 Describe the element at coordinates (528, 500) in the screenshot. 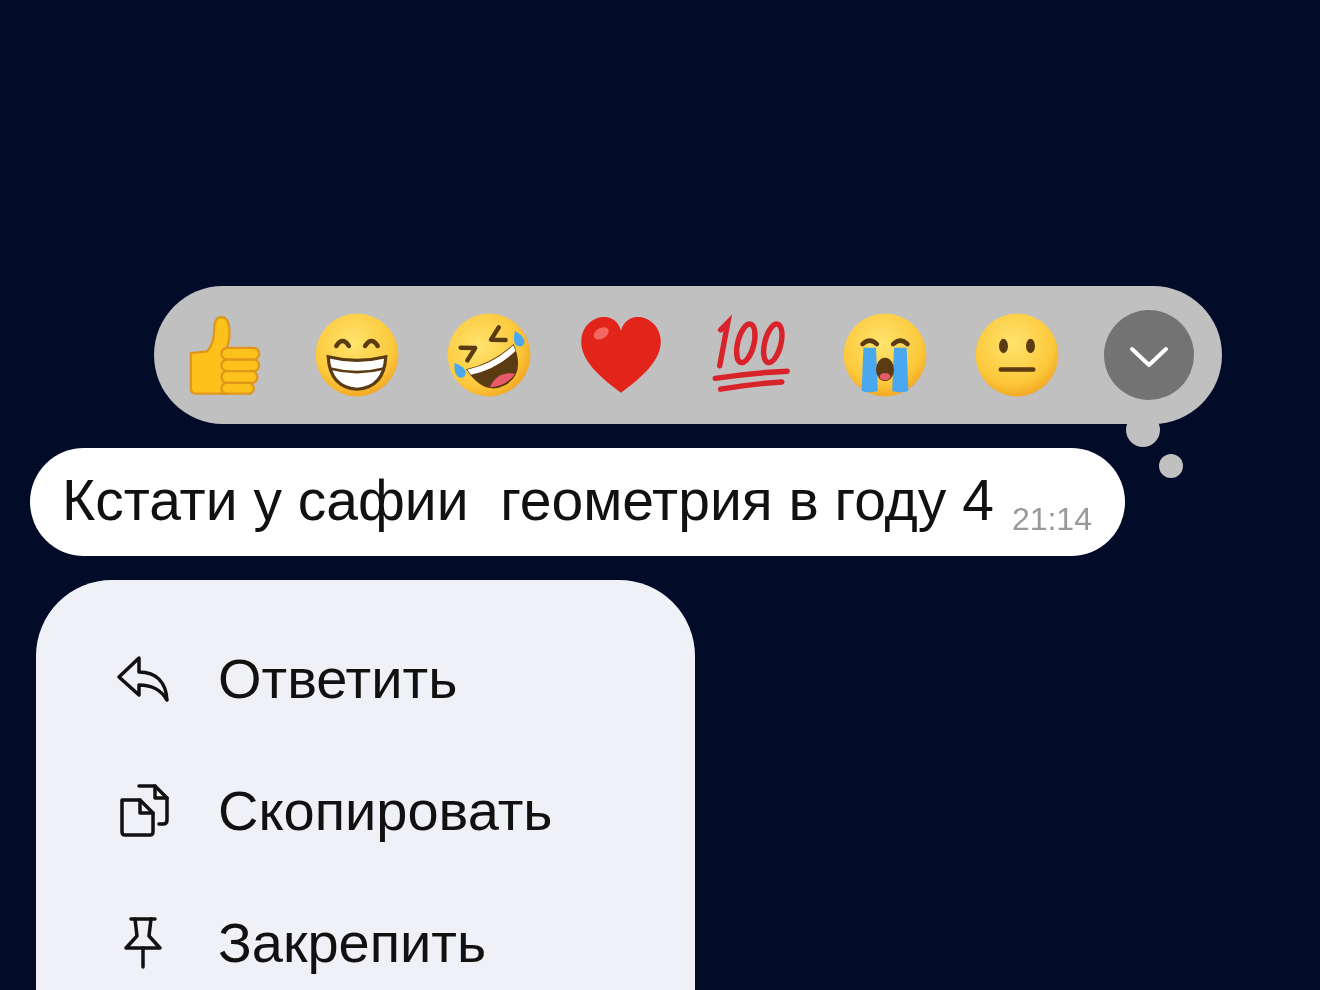

I see `message-text: Кстати у сафии геометрия в году 4` at that location.